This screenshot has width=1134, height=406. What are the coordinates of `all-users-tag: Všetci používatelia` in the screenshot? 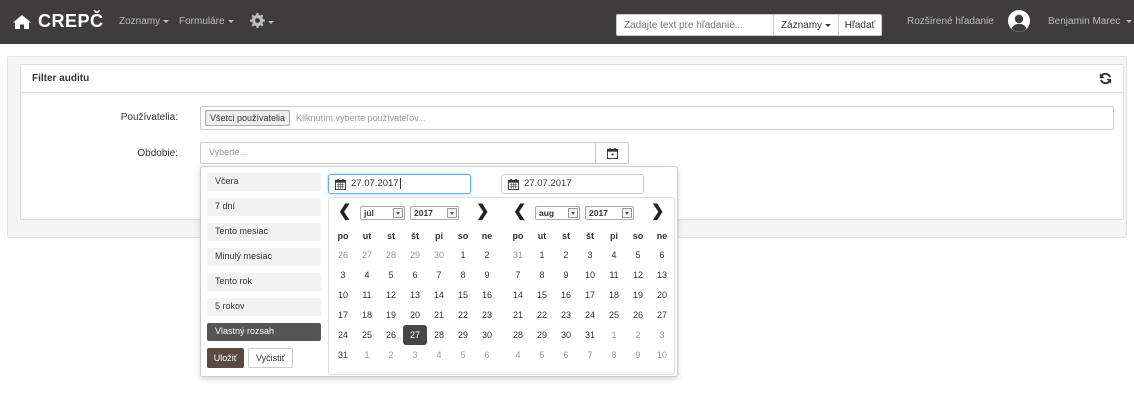 It's located at (248, 118).